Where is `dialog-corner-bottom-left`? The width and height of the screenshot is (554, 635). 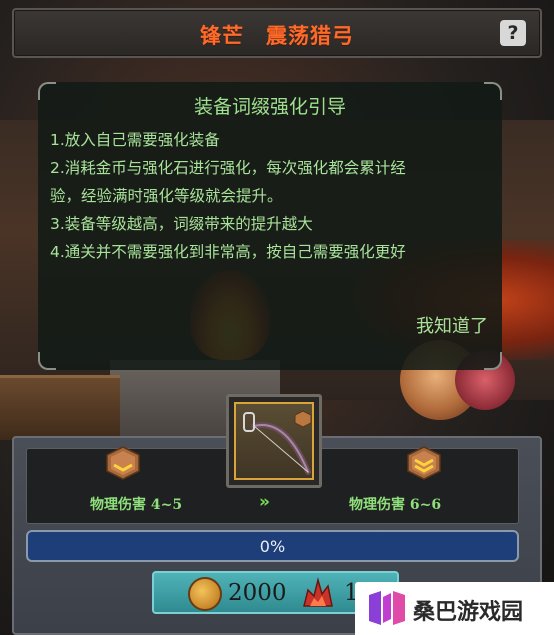
dialog-corner-bottom-left is located at coordinates (47, 361).